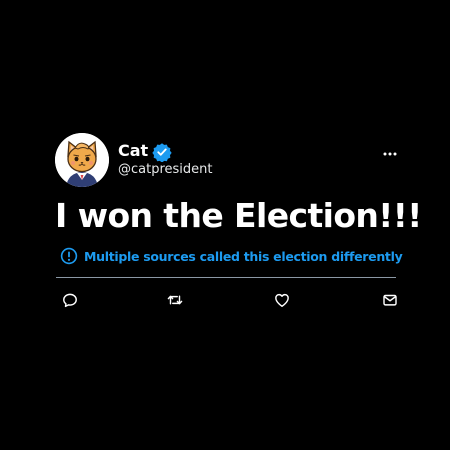 This screenshot has width=450, height=450. Describe the element at coordinates (390, 154) in the screenshot. I see `more-options-icon` at that location.